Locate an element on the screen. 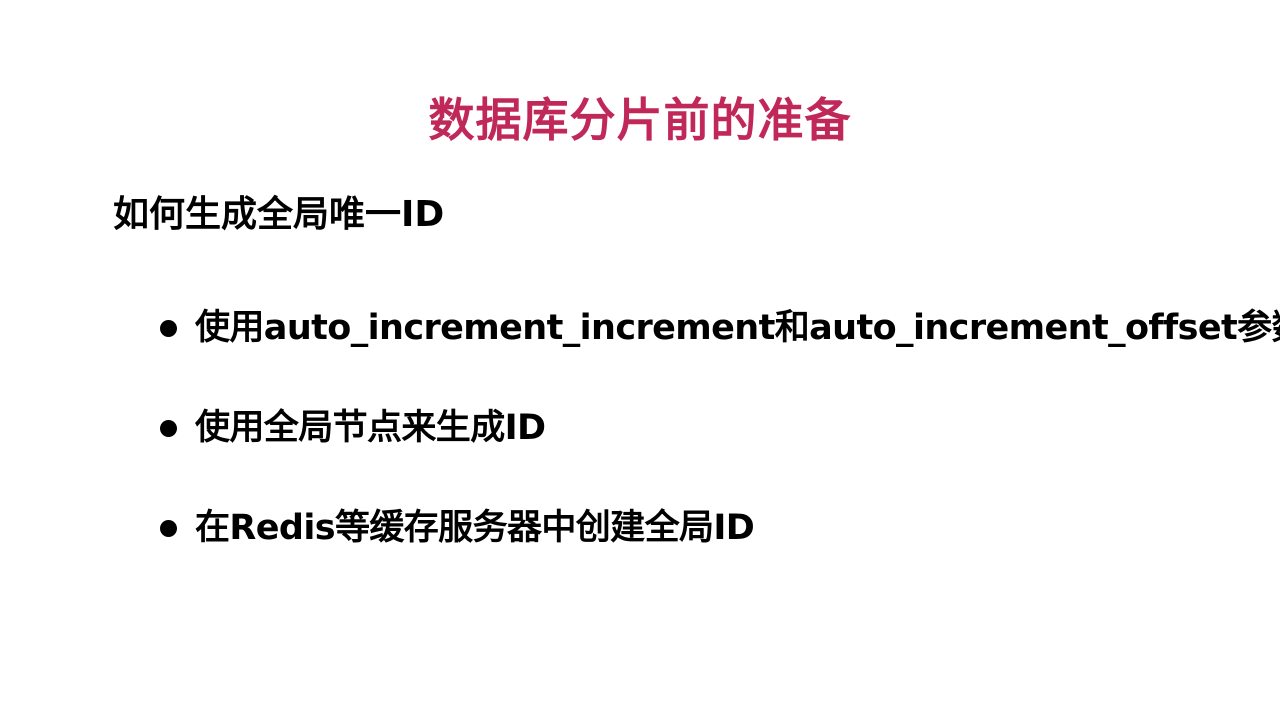  slide-title: 数据库分片前的准备 is located at coordinates (640, 120).